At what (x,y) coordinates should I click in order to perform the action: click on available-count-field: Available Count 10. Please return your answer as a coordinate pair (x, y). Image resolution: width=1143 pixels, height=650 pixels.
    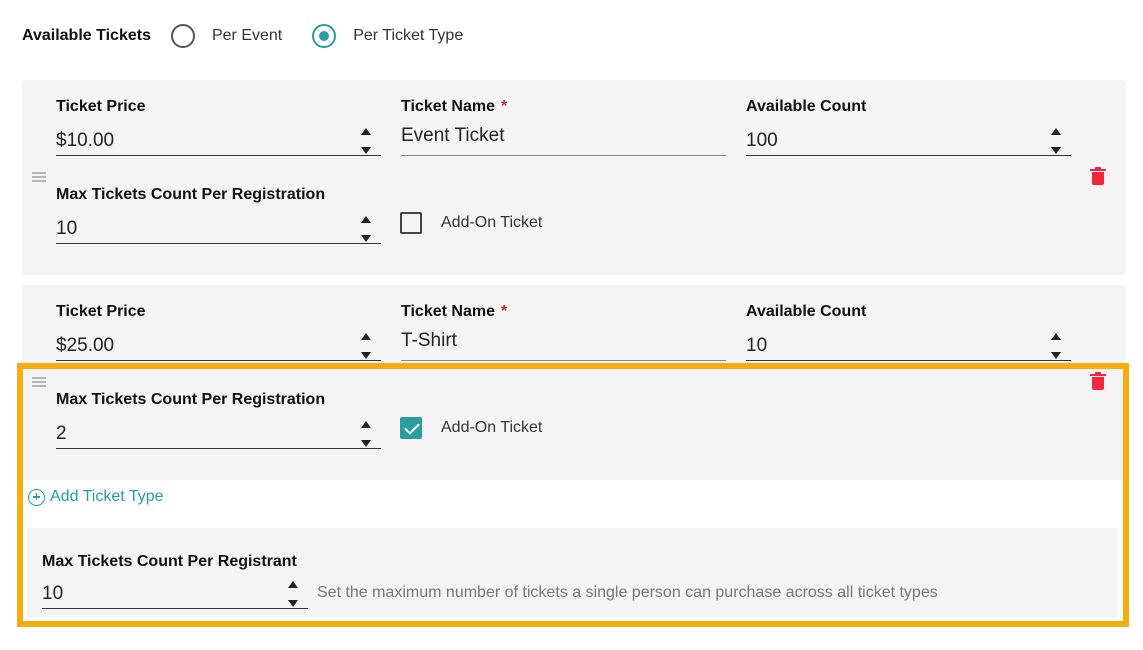
    Looking at the image, I should click on (908, 333).